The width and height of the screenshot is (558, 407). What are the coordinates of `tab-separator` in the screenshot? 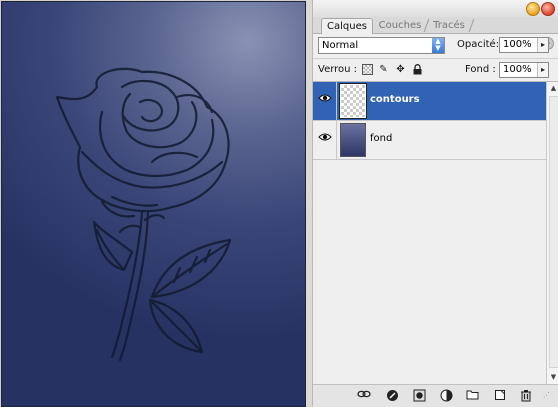 It's located at (471, 25).